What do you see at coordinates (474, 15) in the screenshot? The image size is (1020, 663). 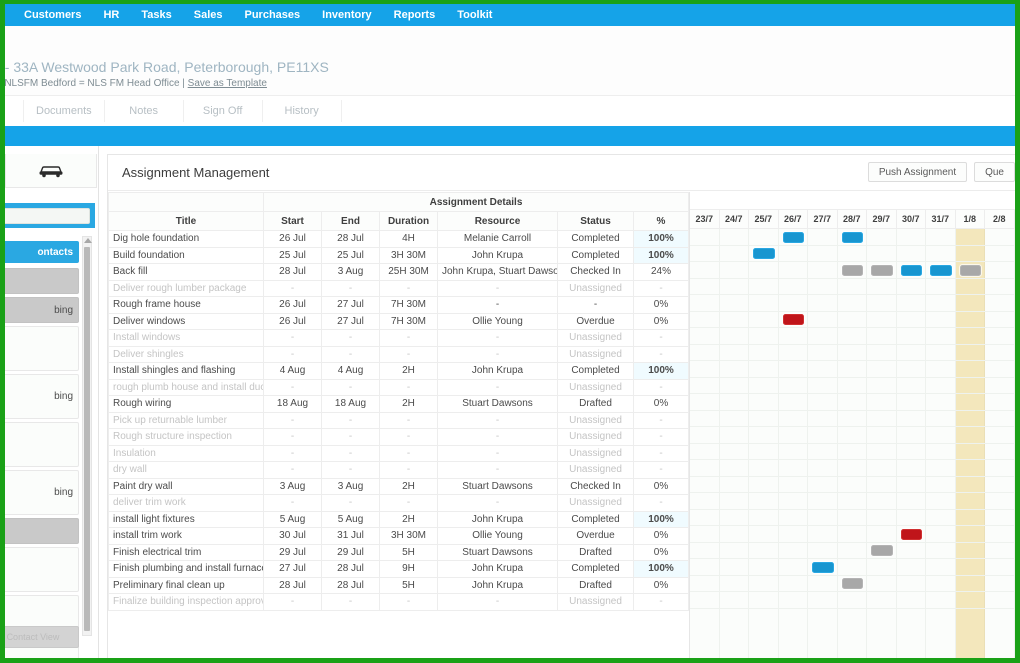 I see `nav-item-toolkit: Toolkit` at bounding box center [474, 15].